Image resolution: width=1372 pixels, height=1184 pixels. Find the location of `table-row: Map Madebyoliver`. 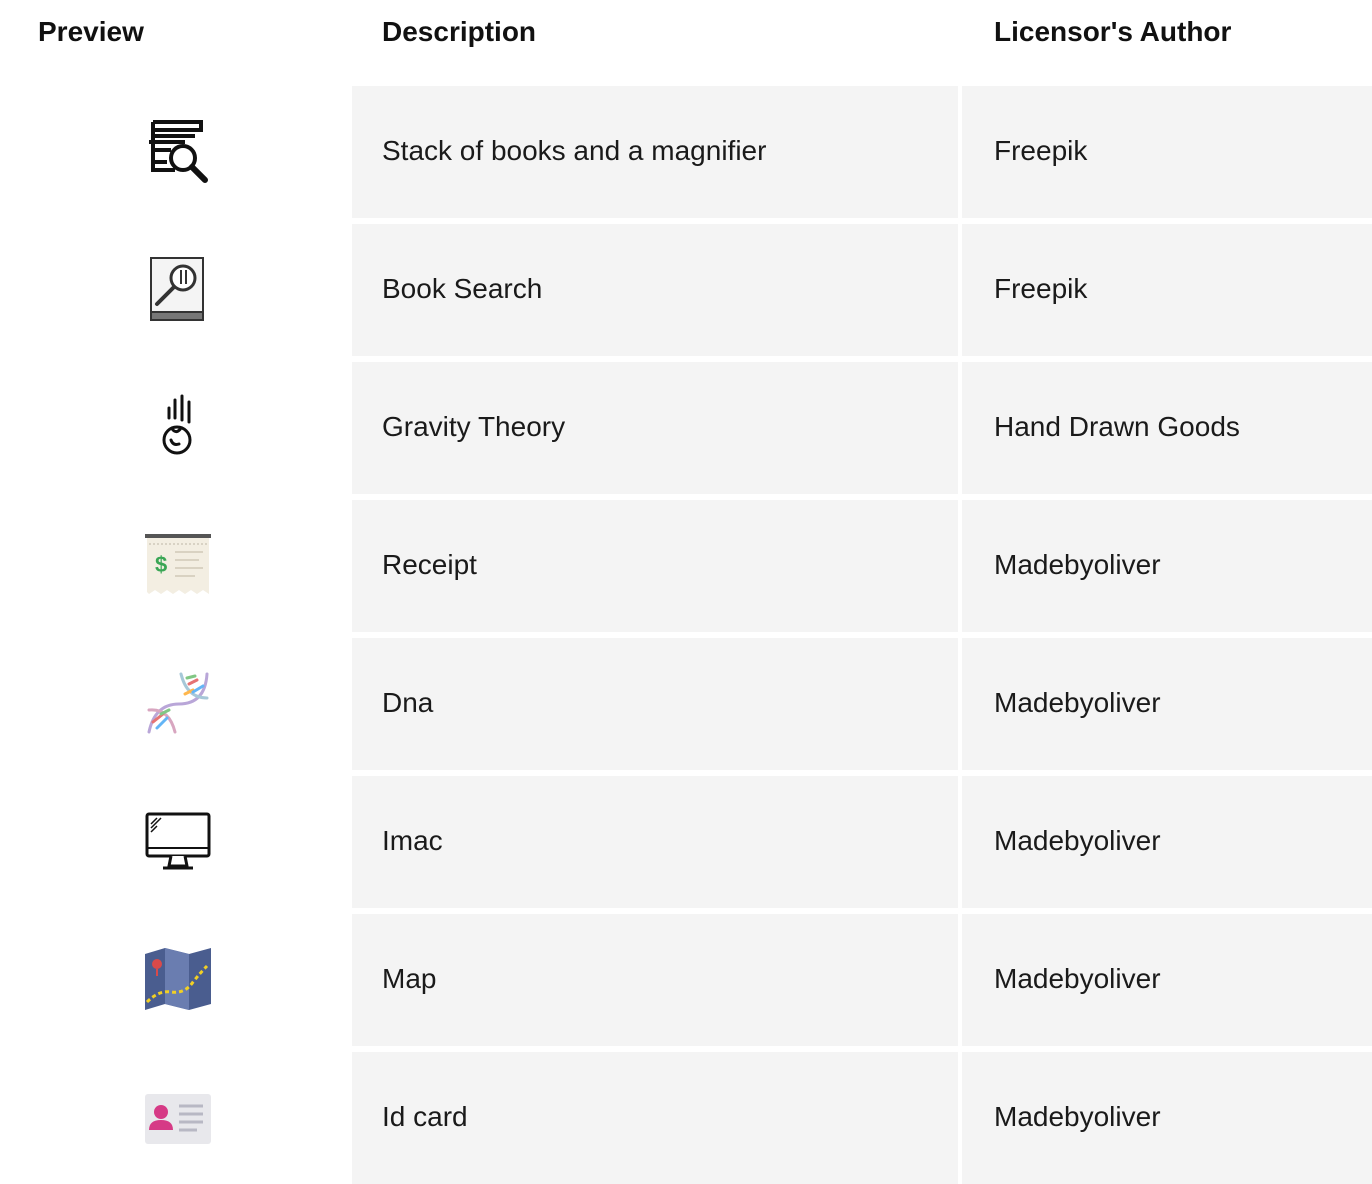

table-row: Map Madebyoliver is located at coordinates (686, 980).